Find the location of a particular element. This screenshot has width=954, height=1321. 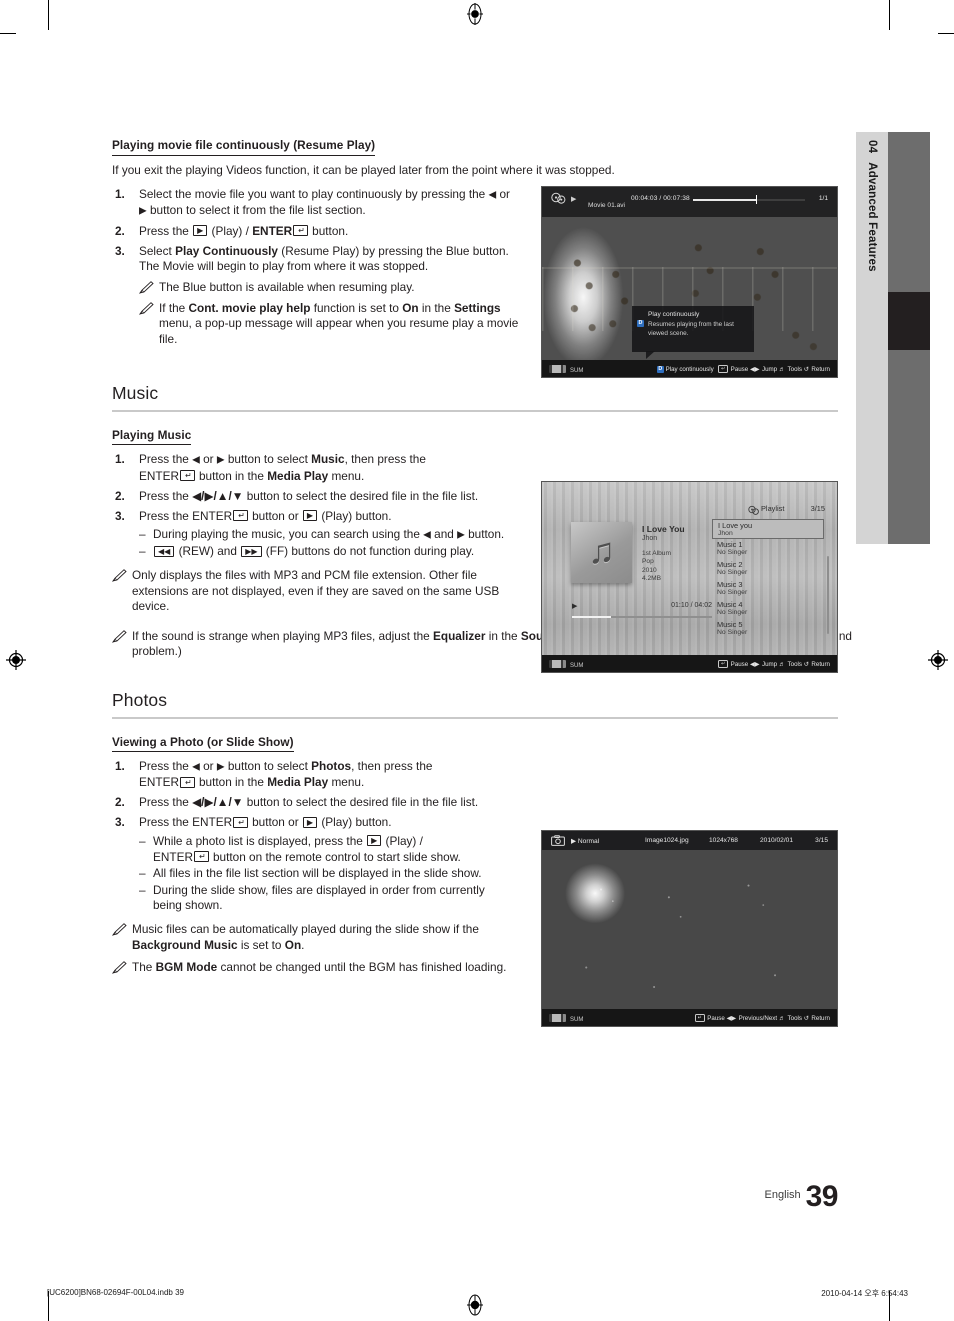

video-progress-knob is located at coordinates (756, 199).